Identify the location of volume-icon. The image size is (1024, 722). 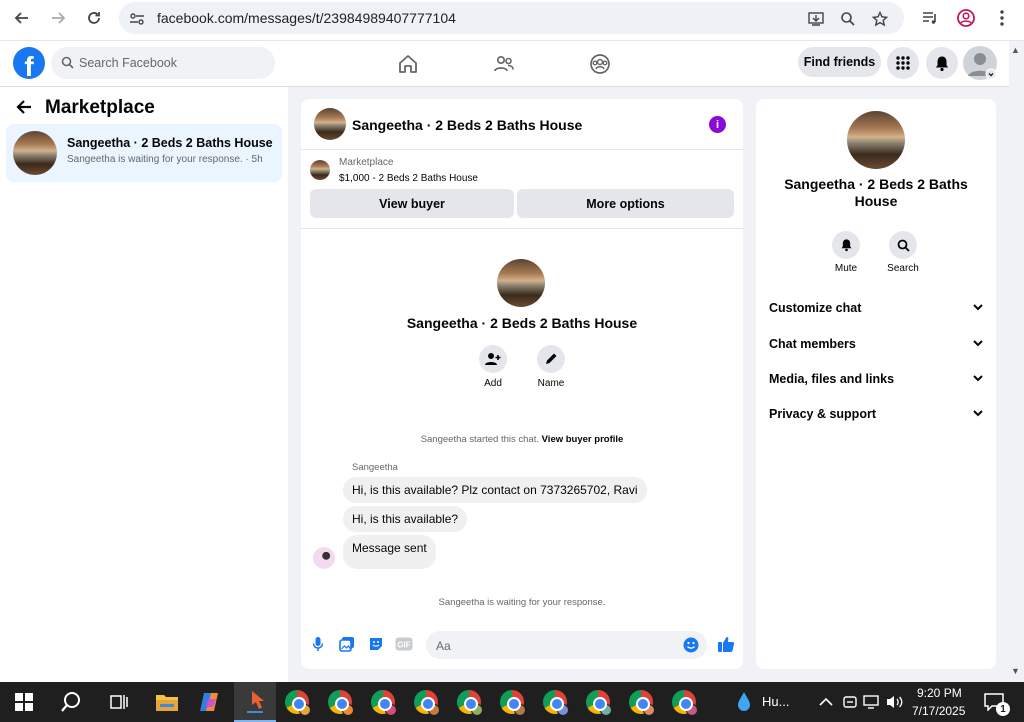
(894, 702).